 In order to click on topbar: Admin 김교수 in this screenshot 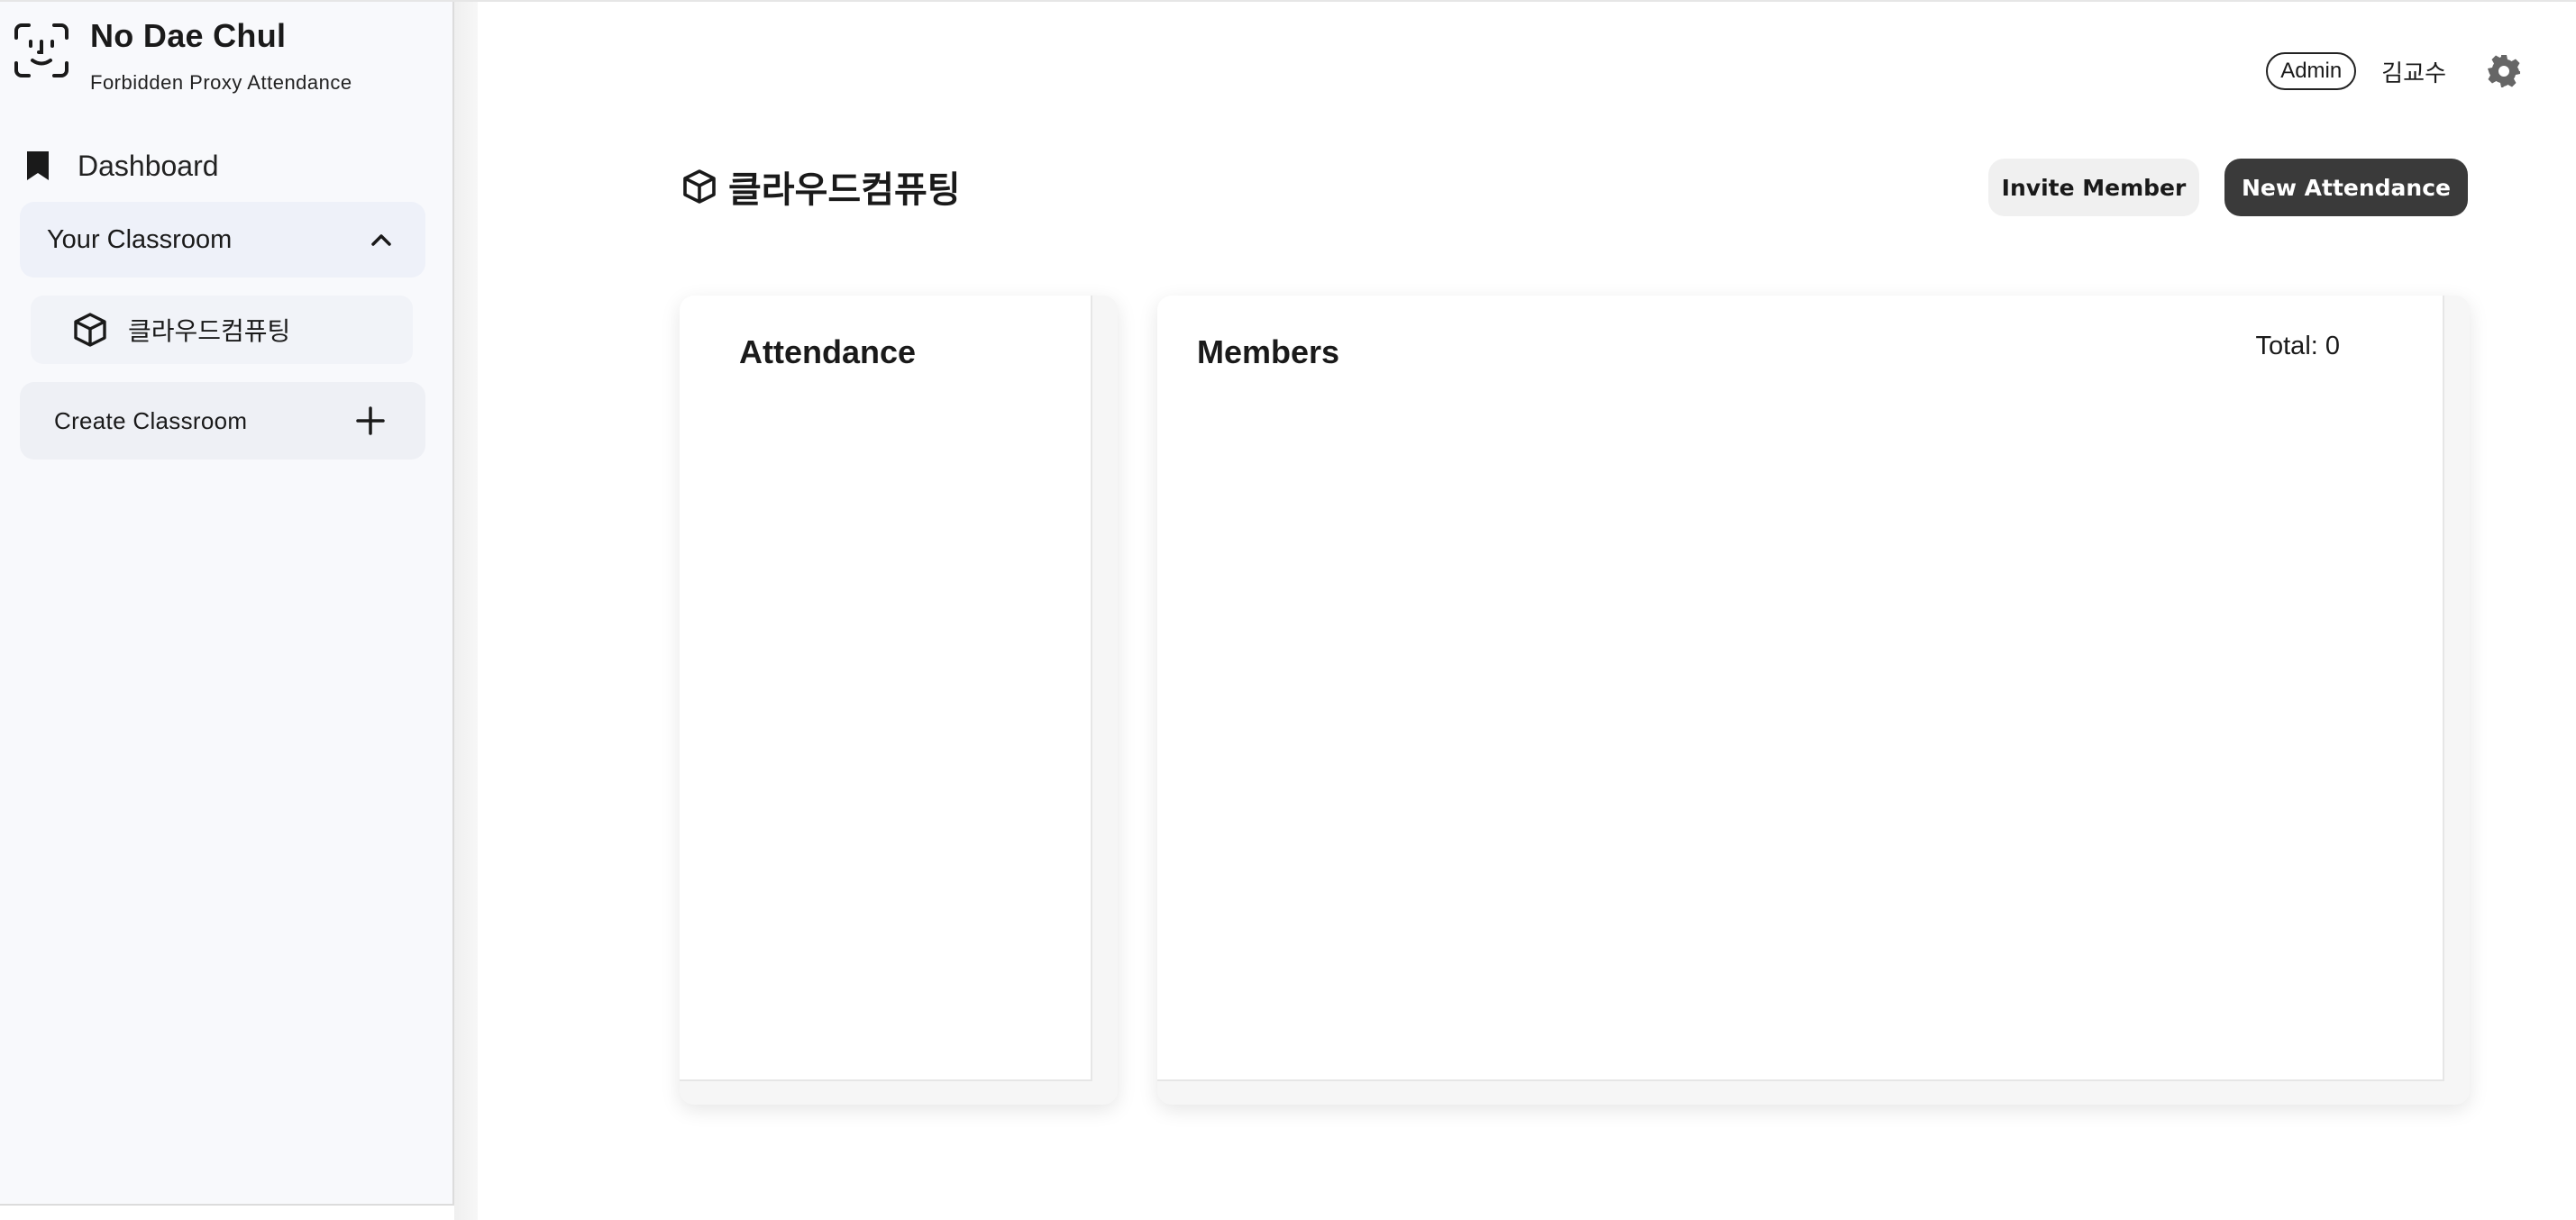, I will do `click(2394, 71)`.